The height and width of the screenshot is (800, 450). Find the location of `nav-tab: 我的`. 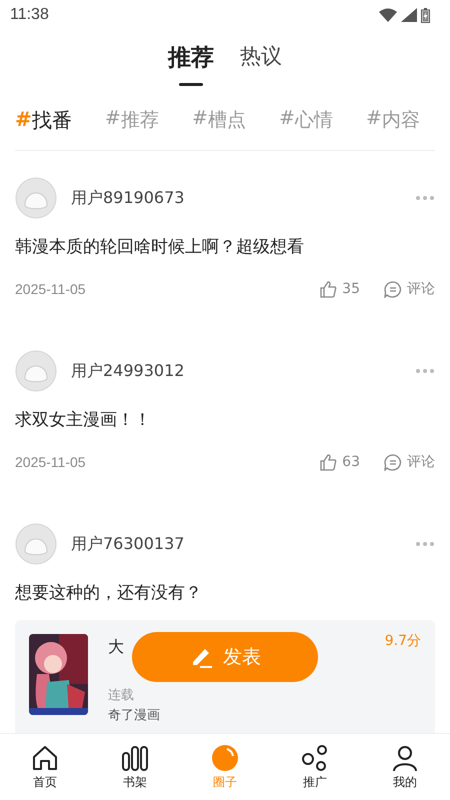

nav-tab: 我的 is located at coordinates (405, 767).